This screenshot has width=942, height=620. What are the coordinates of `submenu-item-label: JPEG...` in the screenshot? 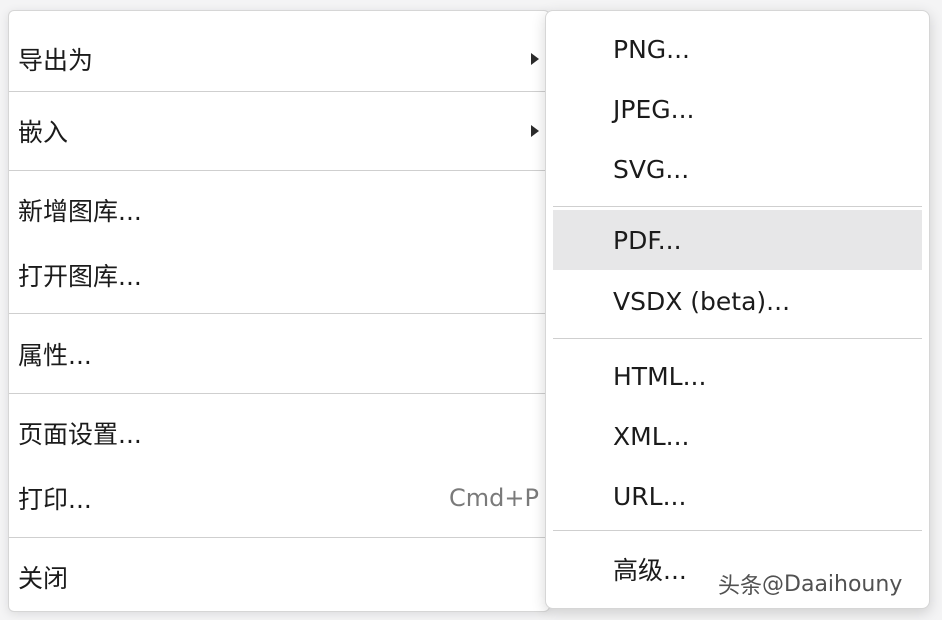 It's located at (654, 109).